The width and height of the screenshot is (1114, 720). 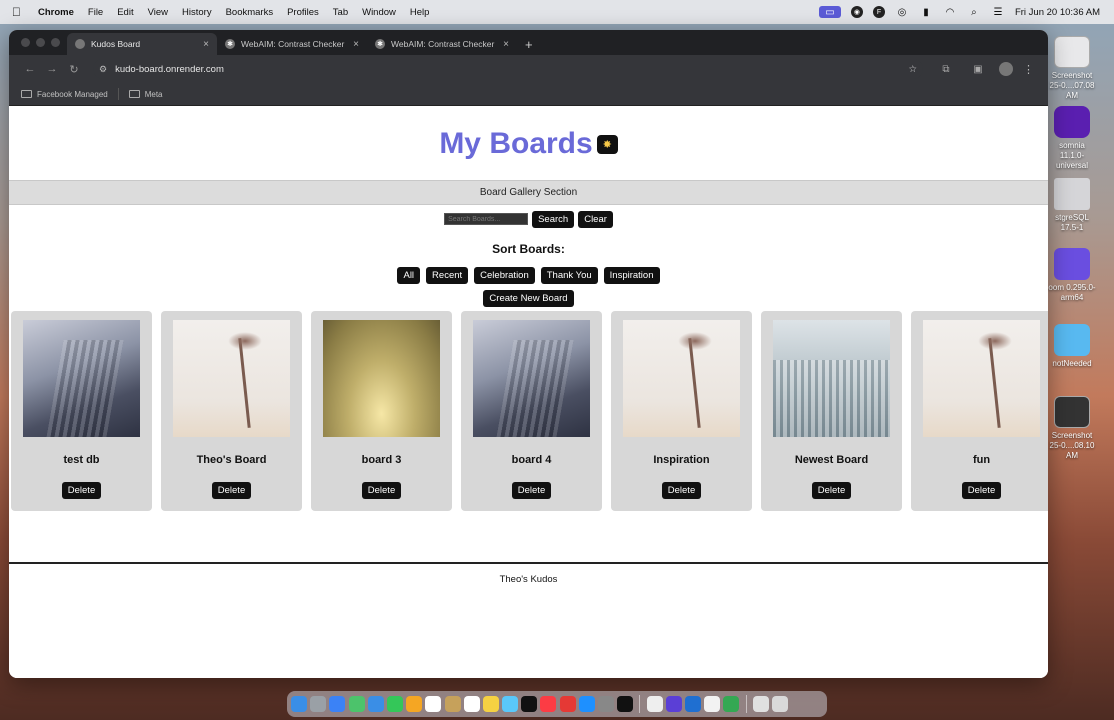 What do you see at coordinates (56, 12) in the screenshot?
I see `menu-chrome: Chrome` at bounding box center [56, 12].